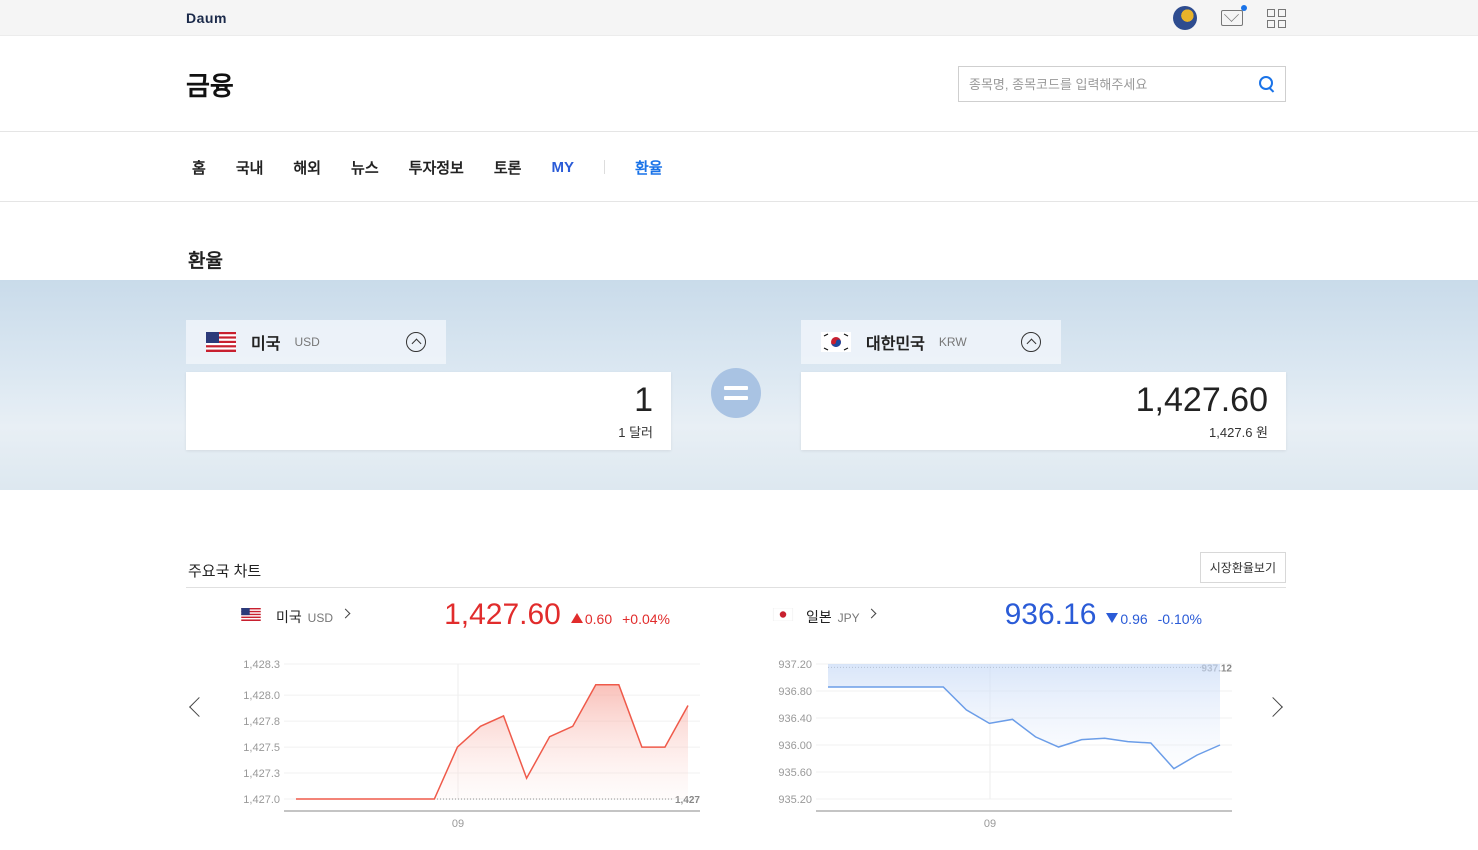 Image resolution: width=1478 pixels, height=850 pixels. What do you see at coordinates (739, 18) in the screenshot?
I see `top-bar: Daum` at bounding box center [739, 18].